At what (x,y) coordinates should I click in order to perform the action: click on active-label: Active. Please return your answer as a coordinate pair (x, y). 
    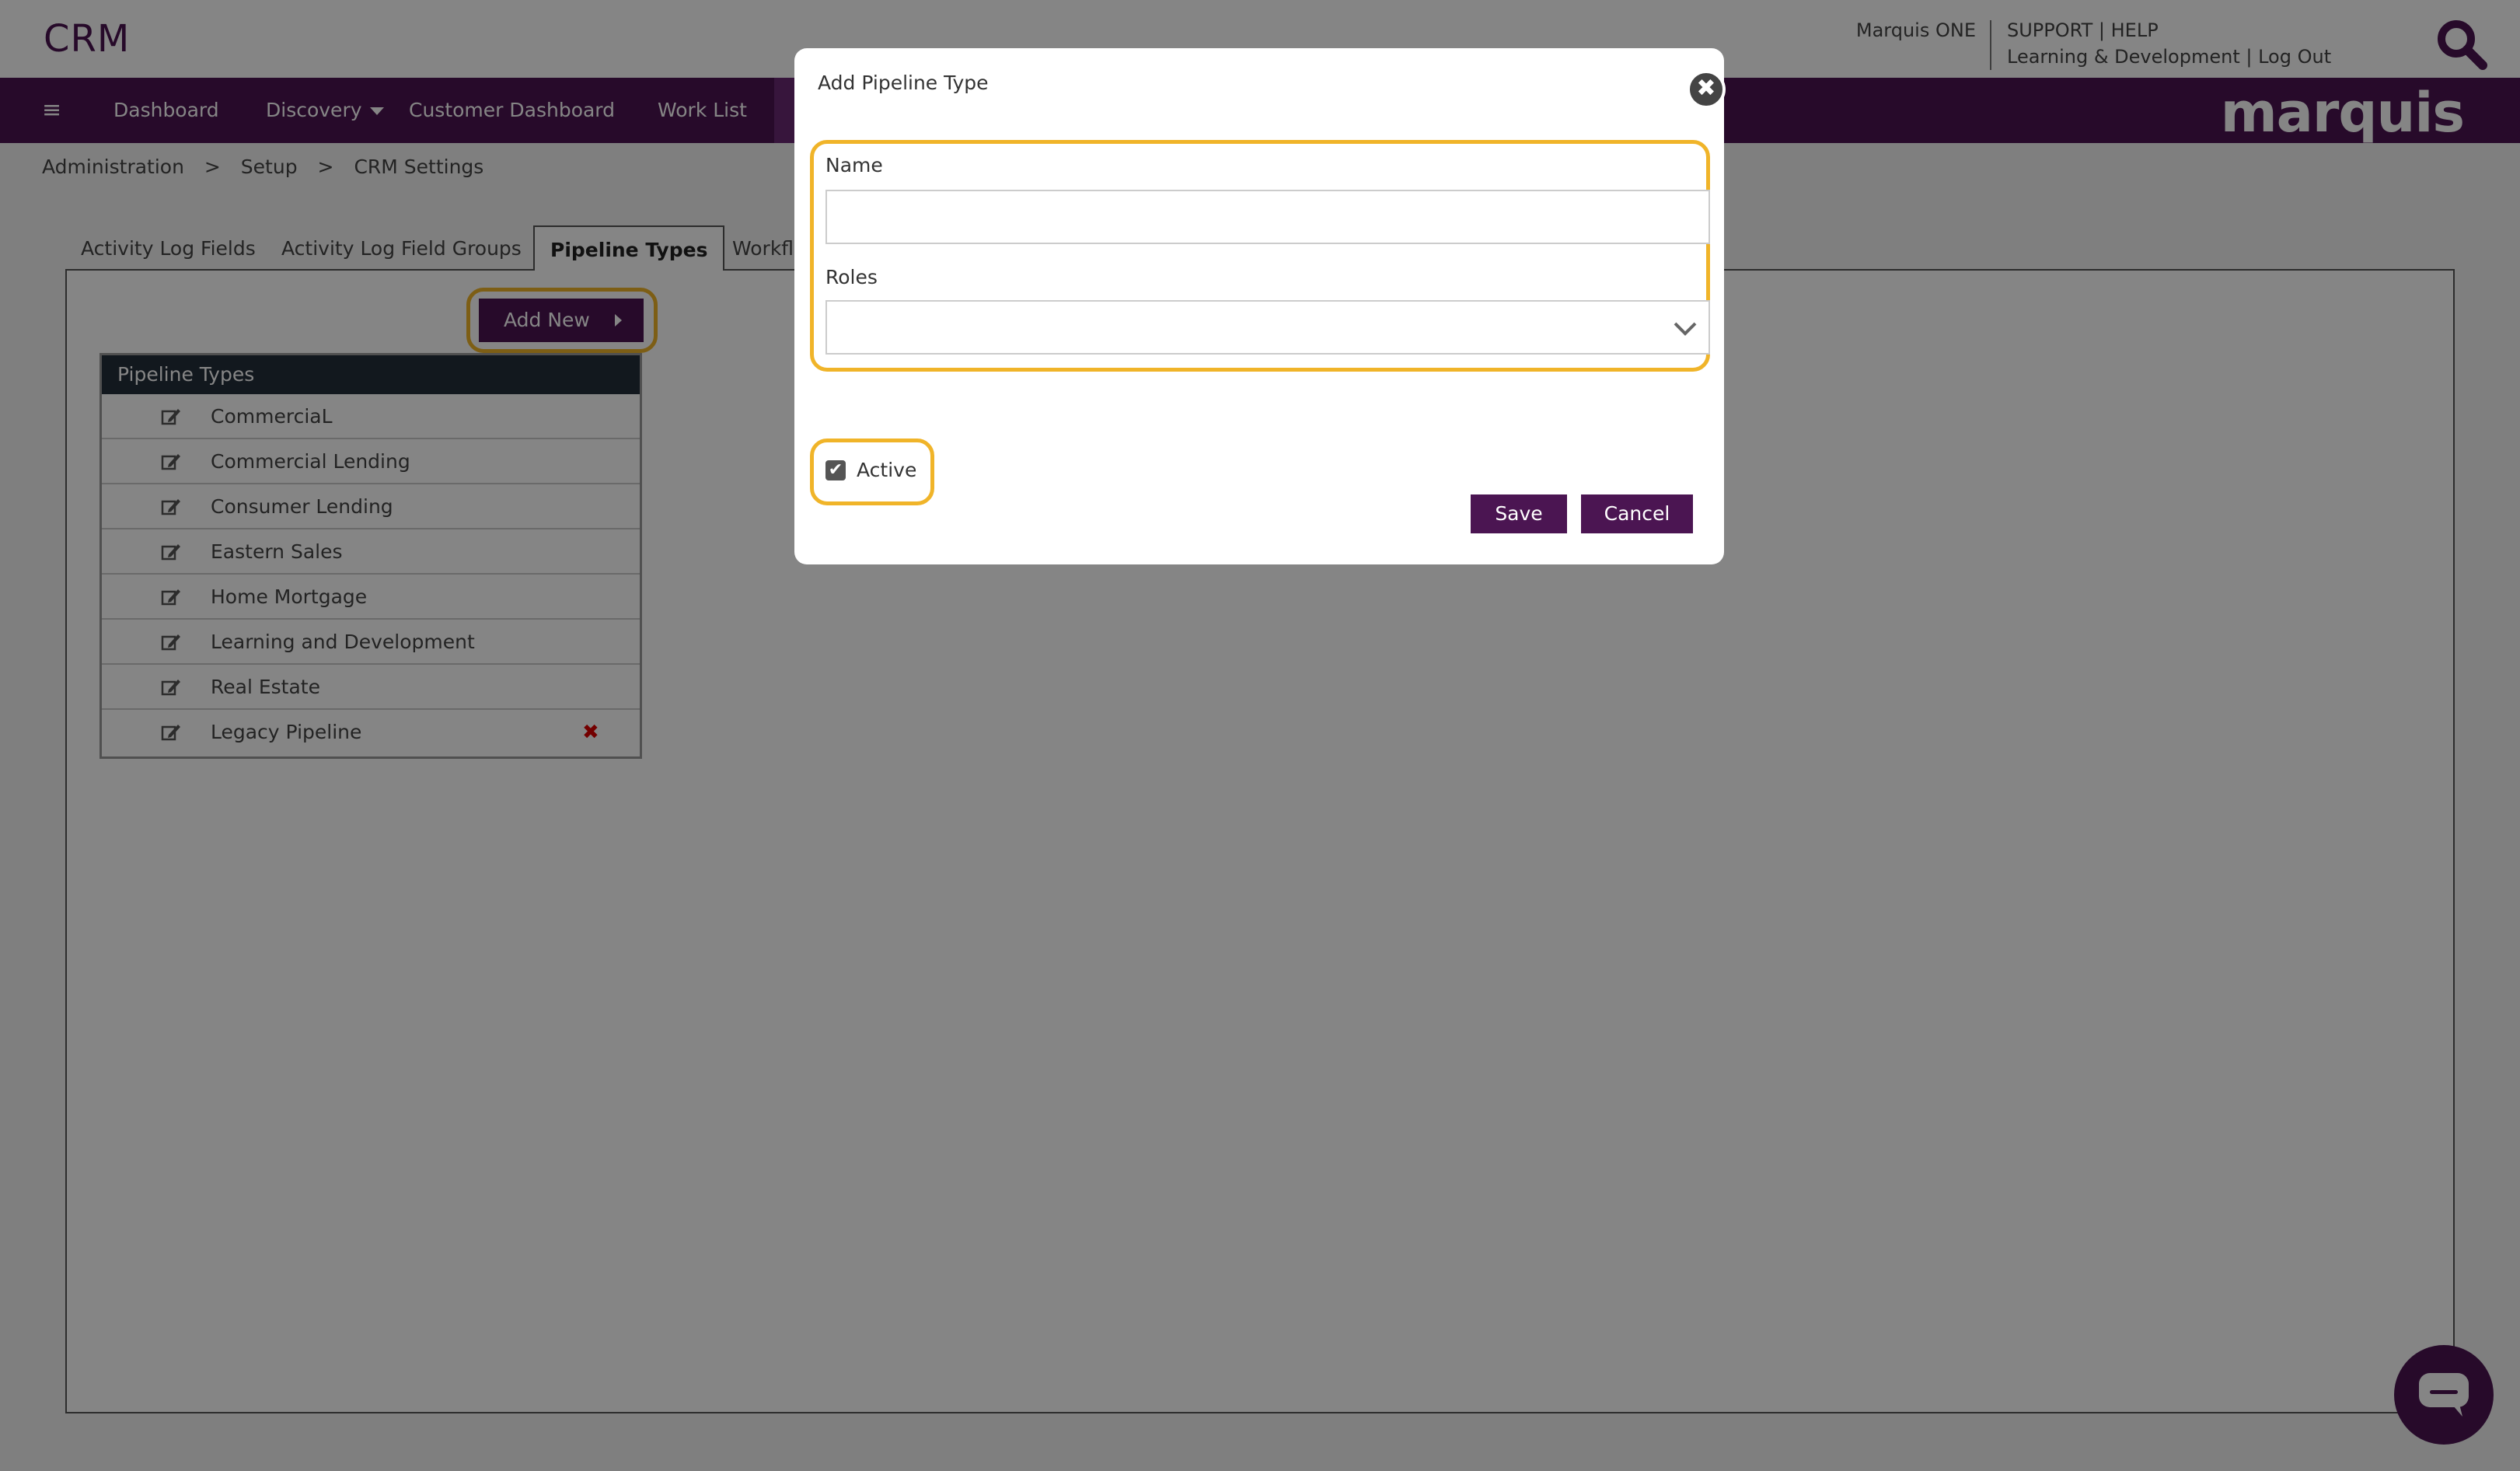
    Looking at the image, I should click on (887, 470).